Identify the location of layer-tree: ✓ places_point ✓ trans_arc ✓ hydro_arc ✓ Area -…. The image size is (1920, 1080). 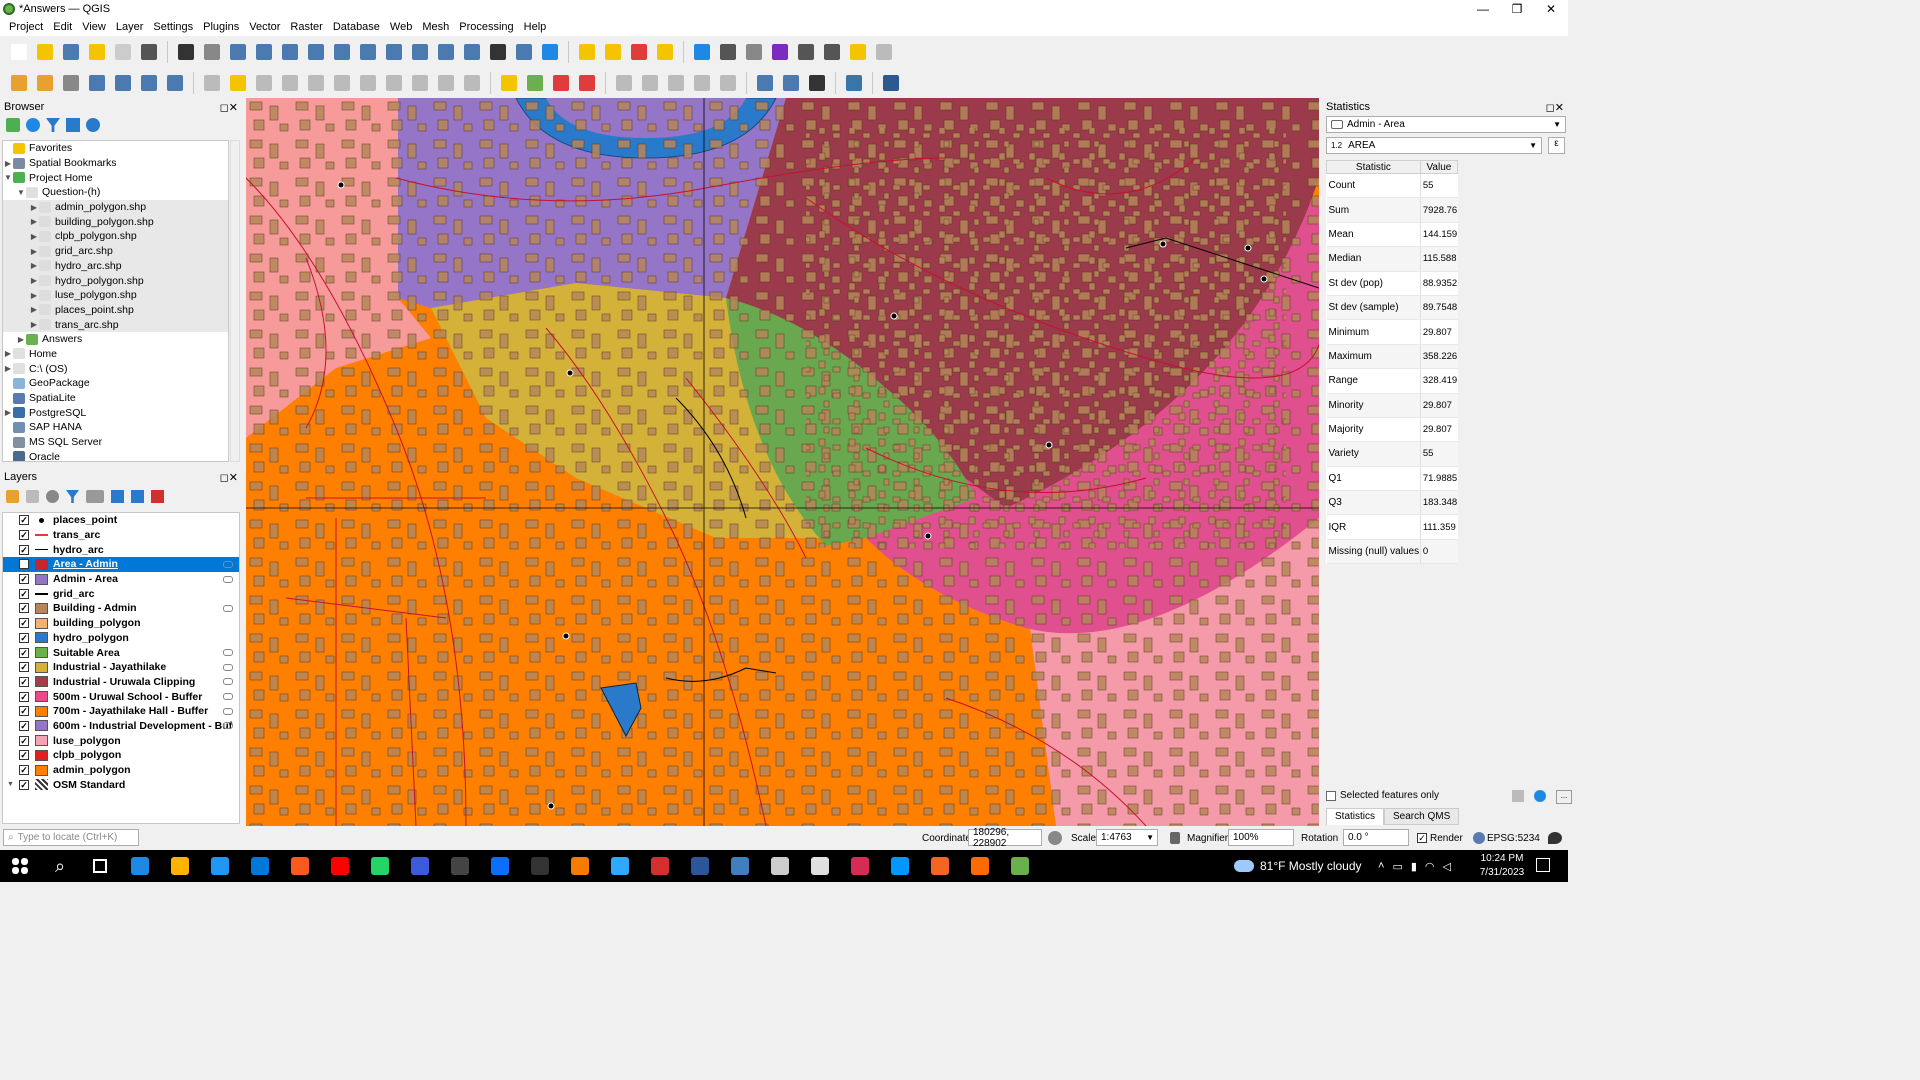
(121, 668).